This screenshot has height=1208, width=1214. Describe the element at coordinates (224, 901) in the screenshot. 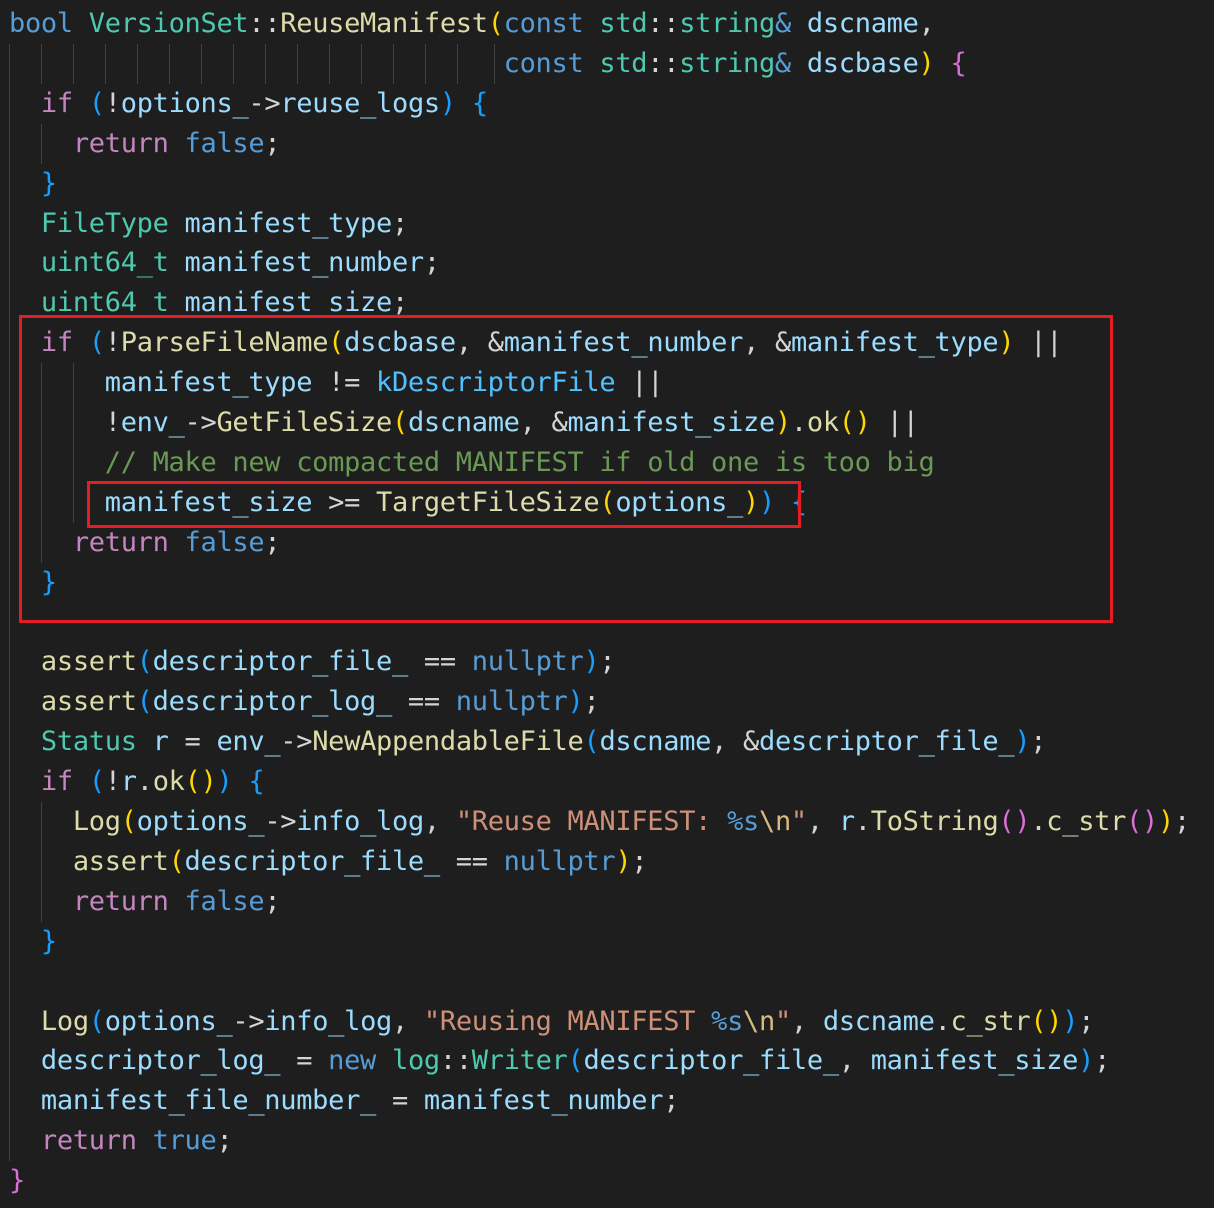

I see `code-token: false` at that location.